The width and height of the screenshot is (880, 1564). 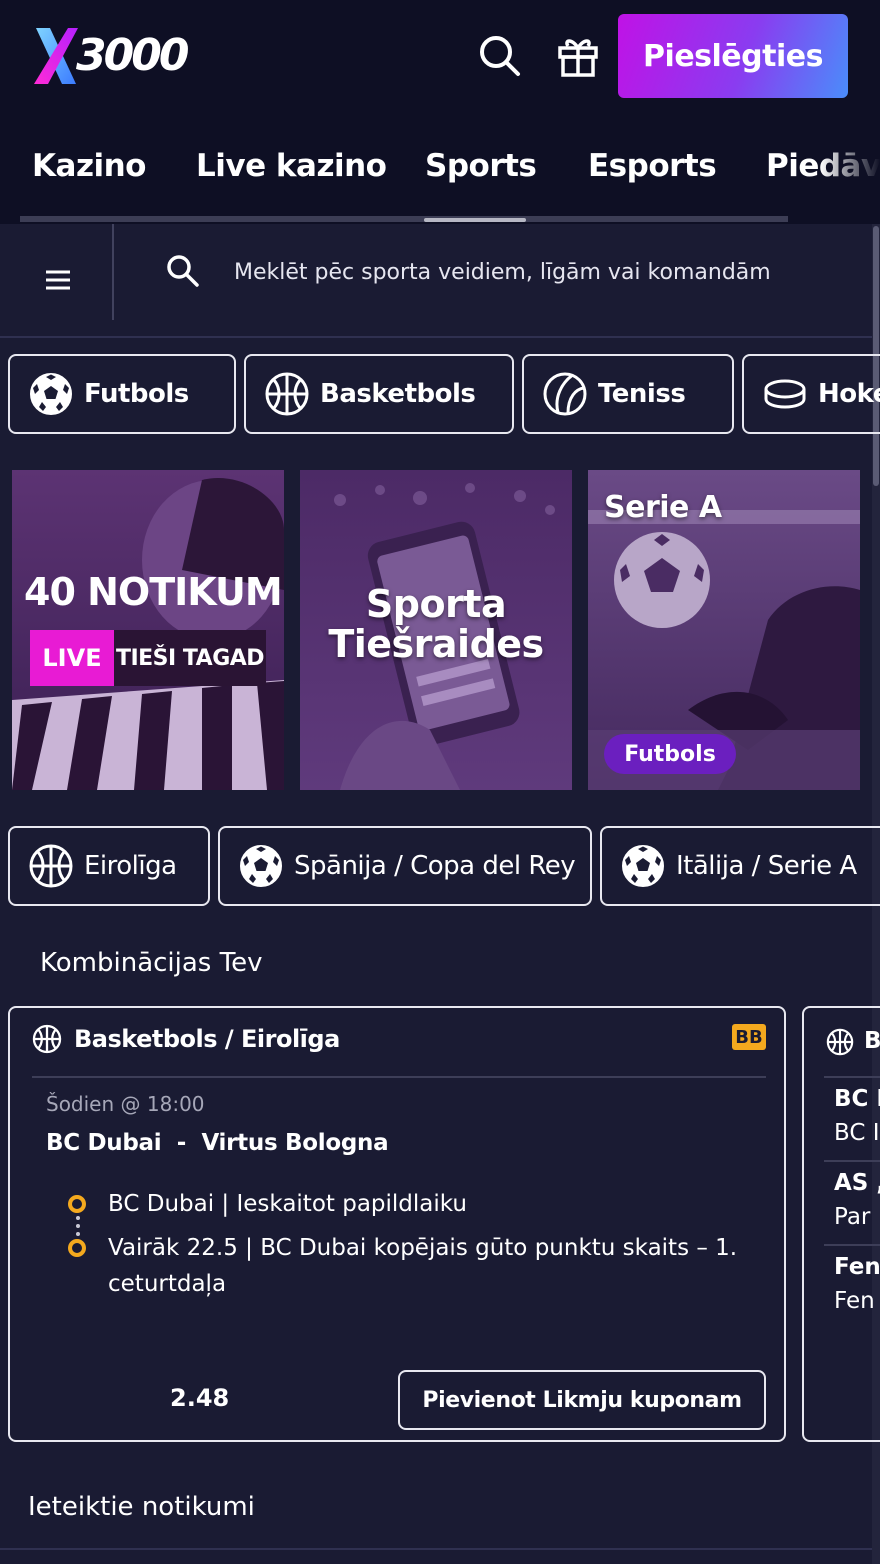 What do you see at coordinates (481, 166) in the screenshot?
I see `nav-item-sports: Sports` at bounding box center [481, 166].